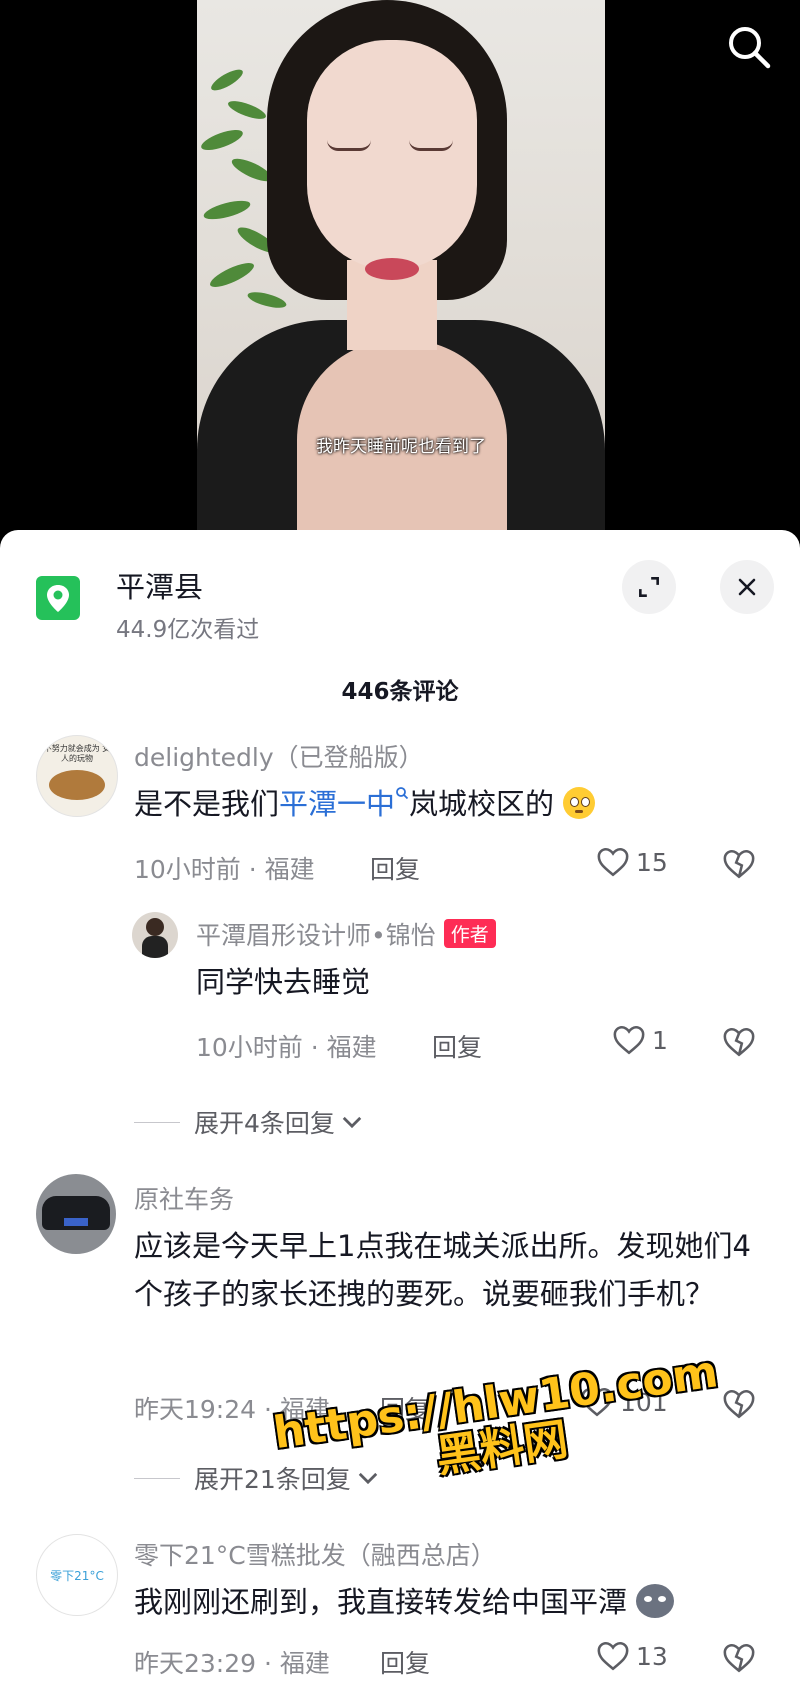 This screenshot has height=1692, width=800. Describe the element at coordinates (402, 793) in the screenshot. I see `search-small-icon` at that location.